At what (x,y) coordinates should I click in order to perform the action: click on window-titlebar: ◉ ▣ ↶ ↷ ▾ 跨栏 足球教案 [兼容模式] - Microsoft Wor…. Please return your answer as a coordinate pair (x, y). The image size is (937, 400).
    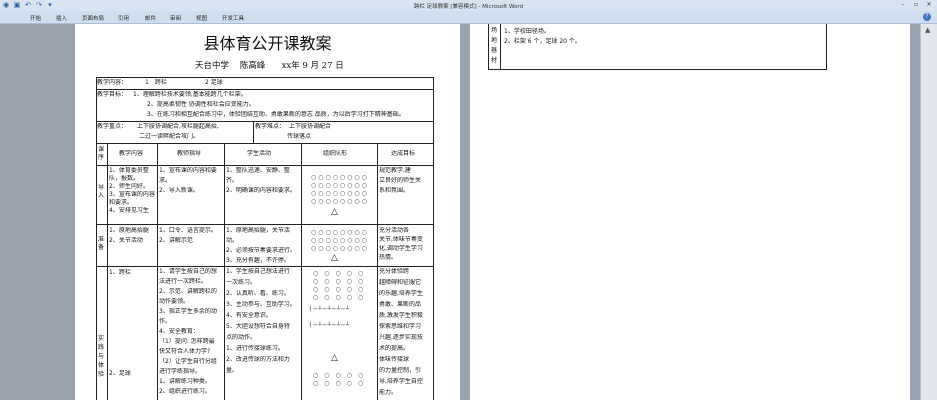
    Looking at the image, I should click on (468, 5).